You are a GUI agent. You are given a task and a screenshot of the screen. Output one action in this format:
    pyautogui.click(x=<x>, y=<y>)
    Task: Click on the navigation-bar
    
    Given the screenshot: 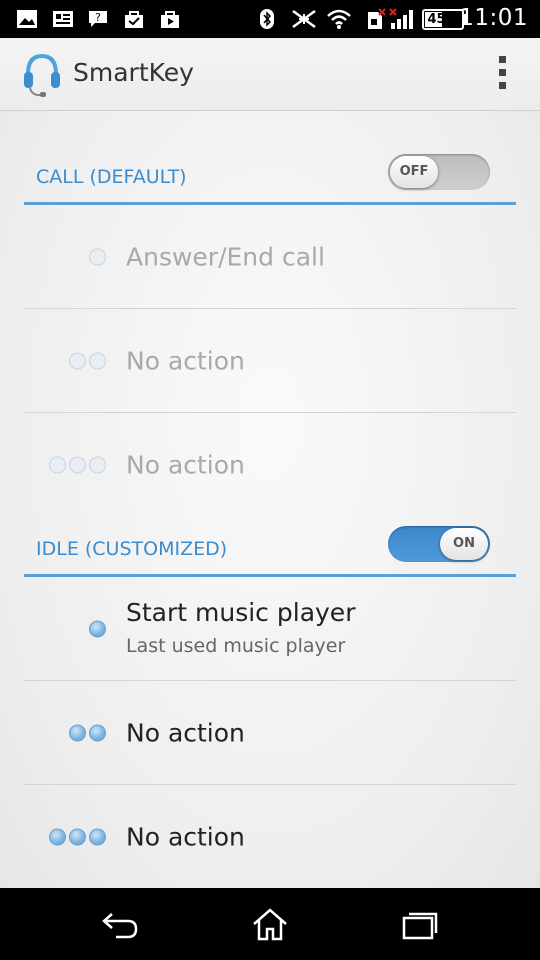 What is the action you would take?
    pyautogui.click(x=270, y=924)
    